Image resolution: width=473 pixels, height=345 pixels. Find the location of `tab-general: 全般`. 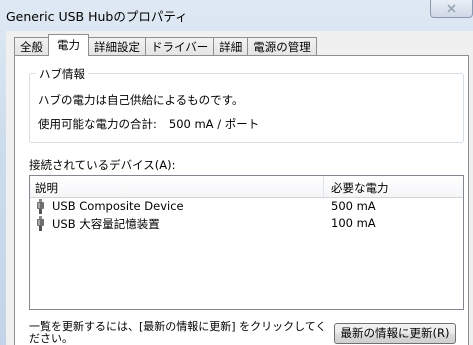

tab-general: 全般 is located at coordinates (31, 46).